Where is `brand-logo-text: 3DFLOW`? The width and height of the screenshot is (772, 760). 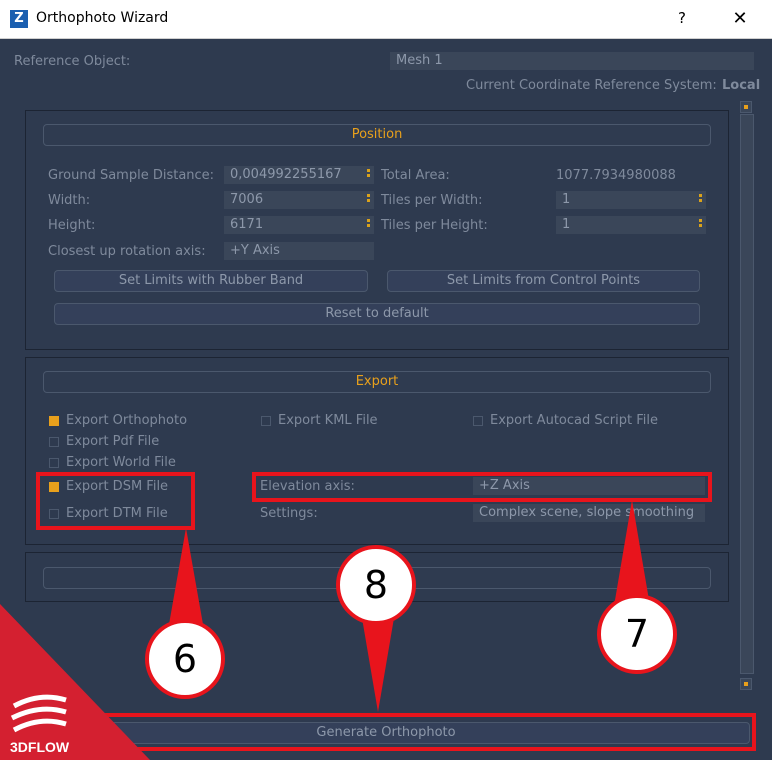 brand-logo-text: 3DFLOW is located at coordinates (40, 747).